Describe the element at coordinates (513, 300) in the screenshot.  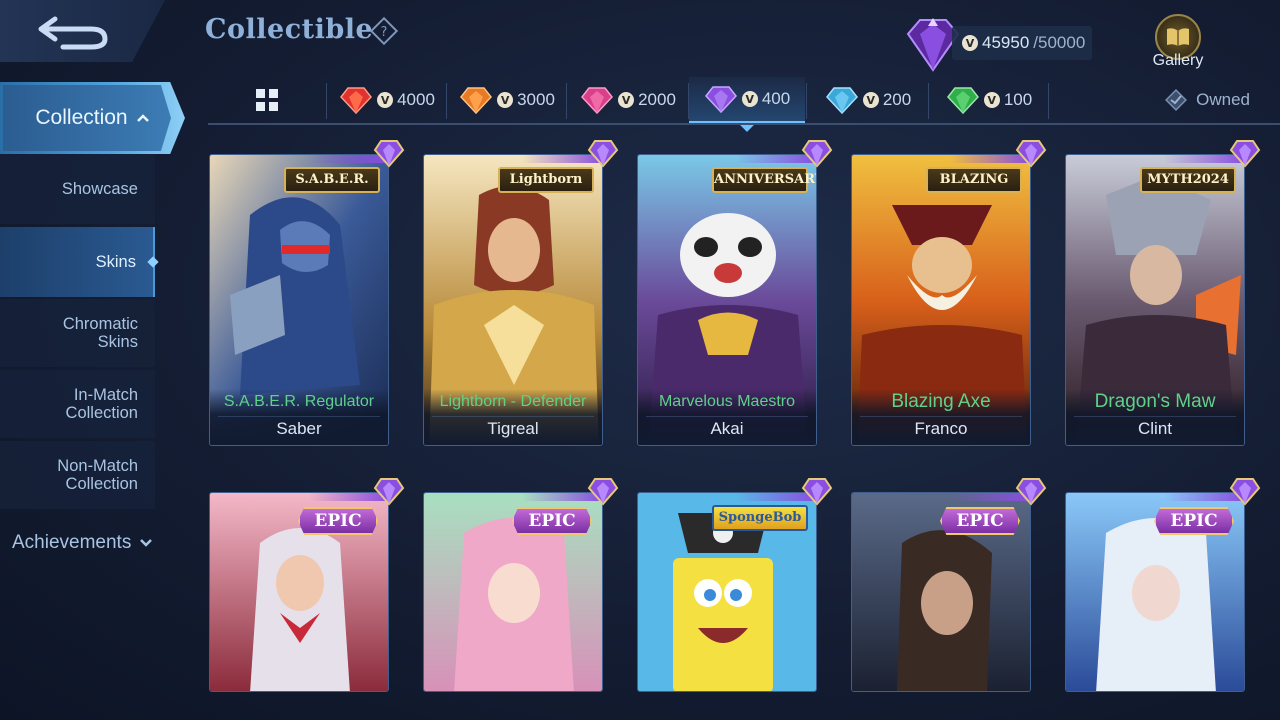
I see `skin-card-tigreal: Lightborn Lightborn - Defender Tigreal` at that location.